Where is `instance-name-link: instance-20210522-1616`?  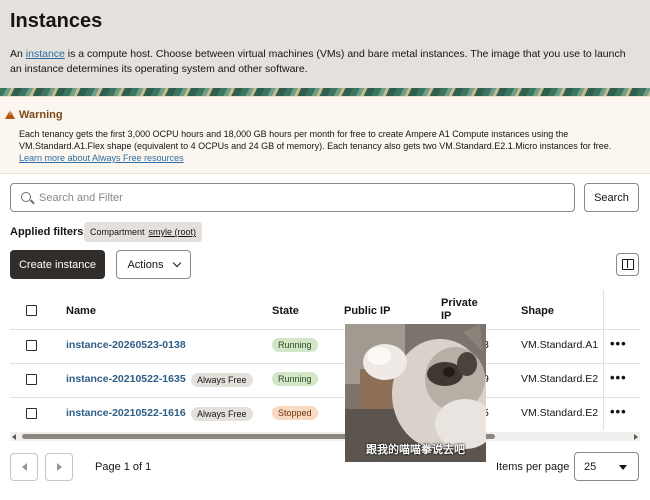 instance-name-link: instance-20210522-1616 is located at coordinates (126, 413).